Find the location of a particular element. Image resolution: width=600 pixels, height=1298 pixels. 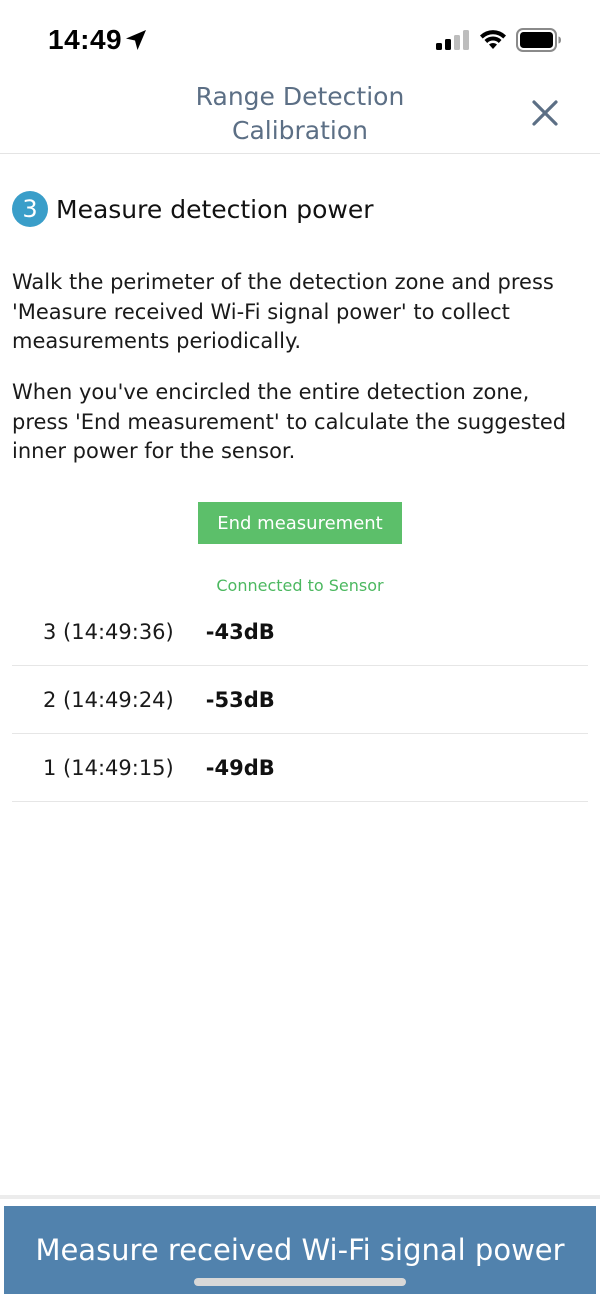

header: Range Detection Calibration is located at coordinates (300, 117).